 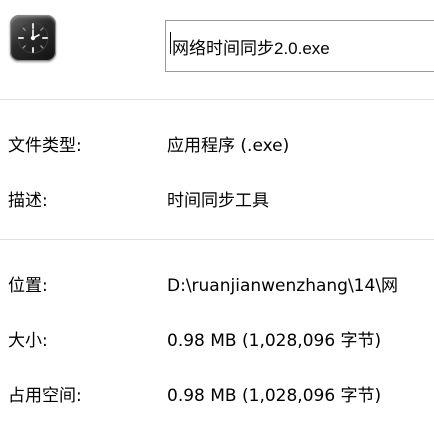 I want to click on size-value: 0.98 MB (1,028,096 字节), so click(x=274, y=341).